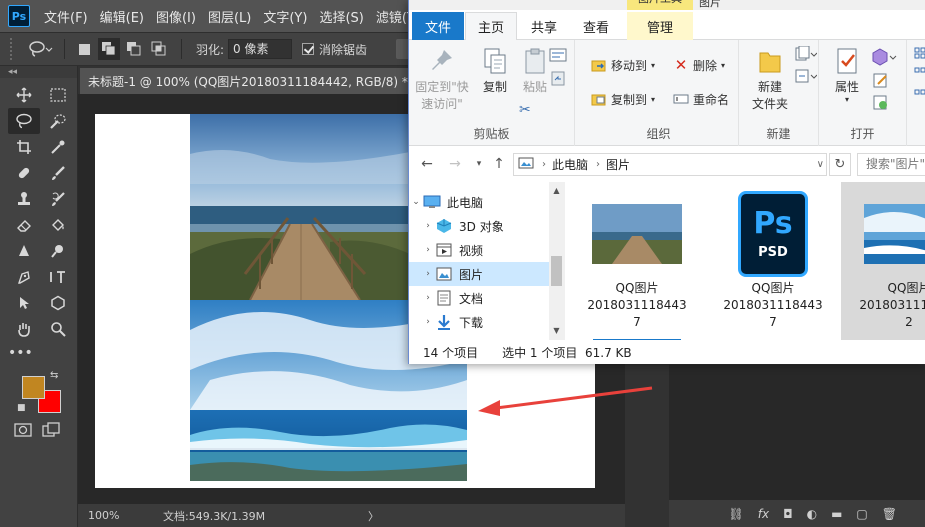 The height and width of the screenshot is (527, 925). Describe the element at coordinates (24, 95) in the screenshot. I see `move-tool-icon` at that location.